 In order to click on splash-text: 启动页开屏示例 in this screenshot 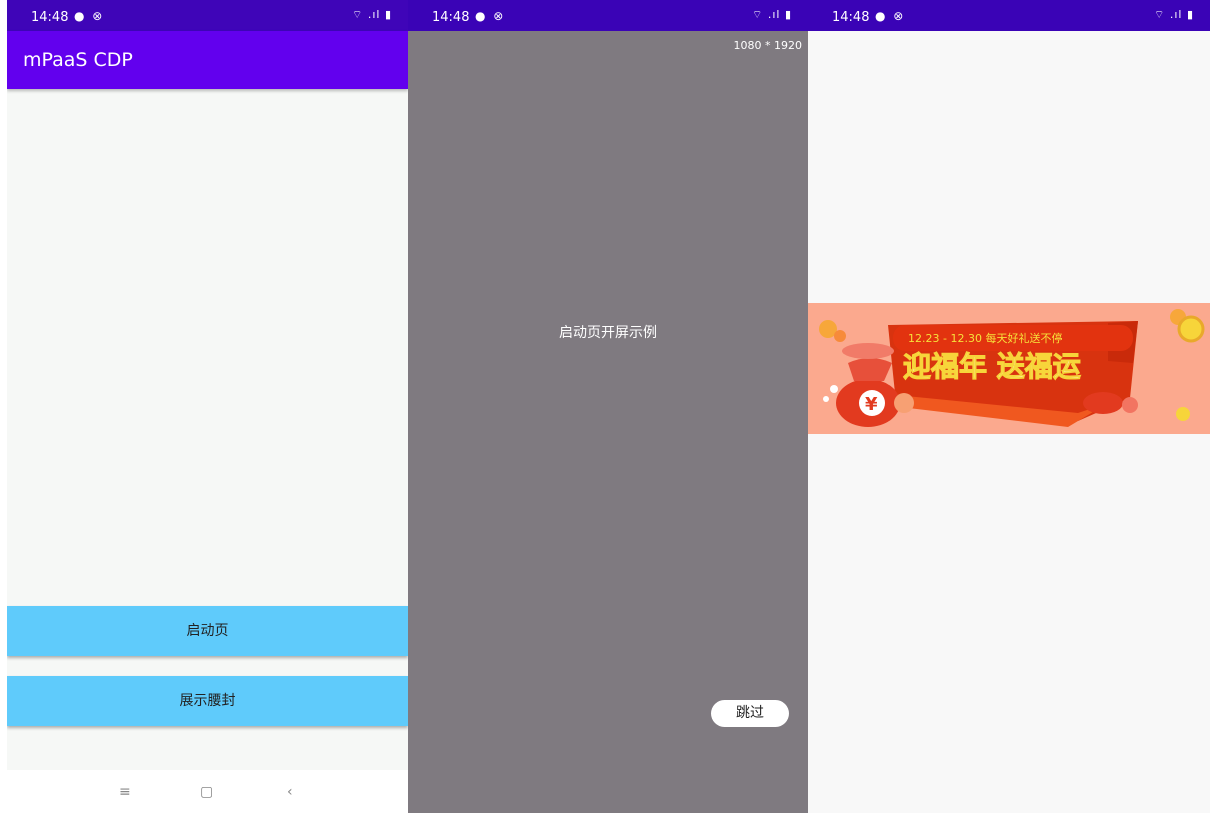, I will do `click(608, 333)`.